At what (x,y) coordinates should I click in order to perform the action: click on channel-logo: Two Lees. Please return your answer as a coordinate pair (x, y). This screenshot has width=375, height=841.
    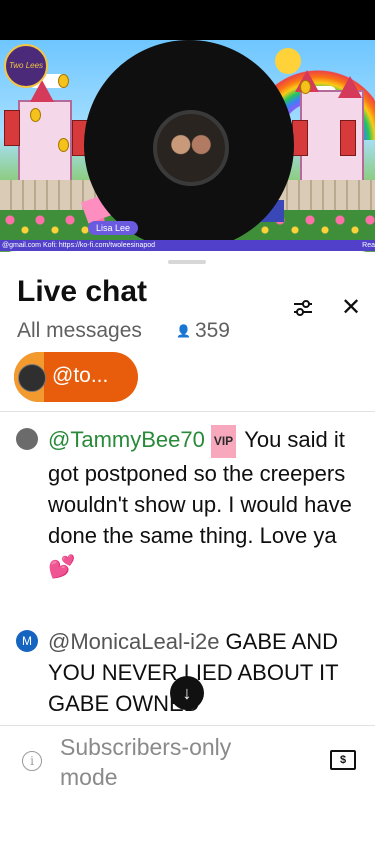
    Looking at the image, I should click on (26, 66).